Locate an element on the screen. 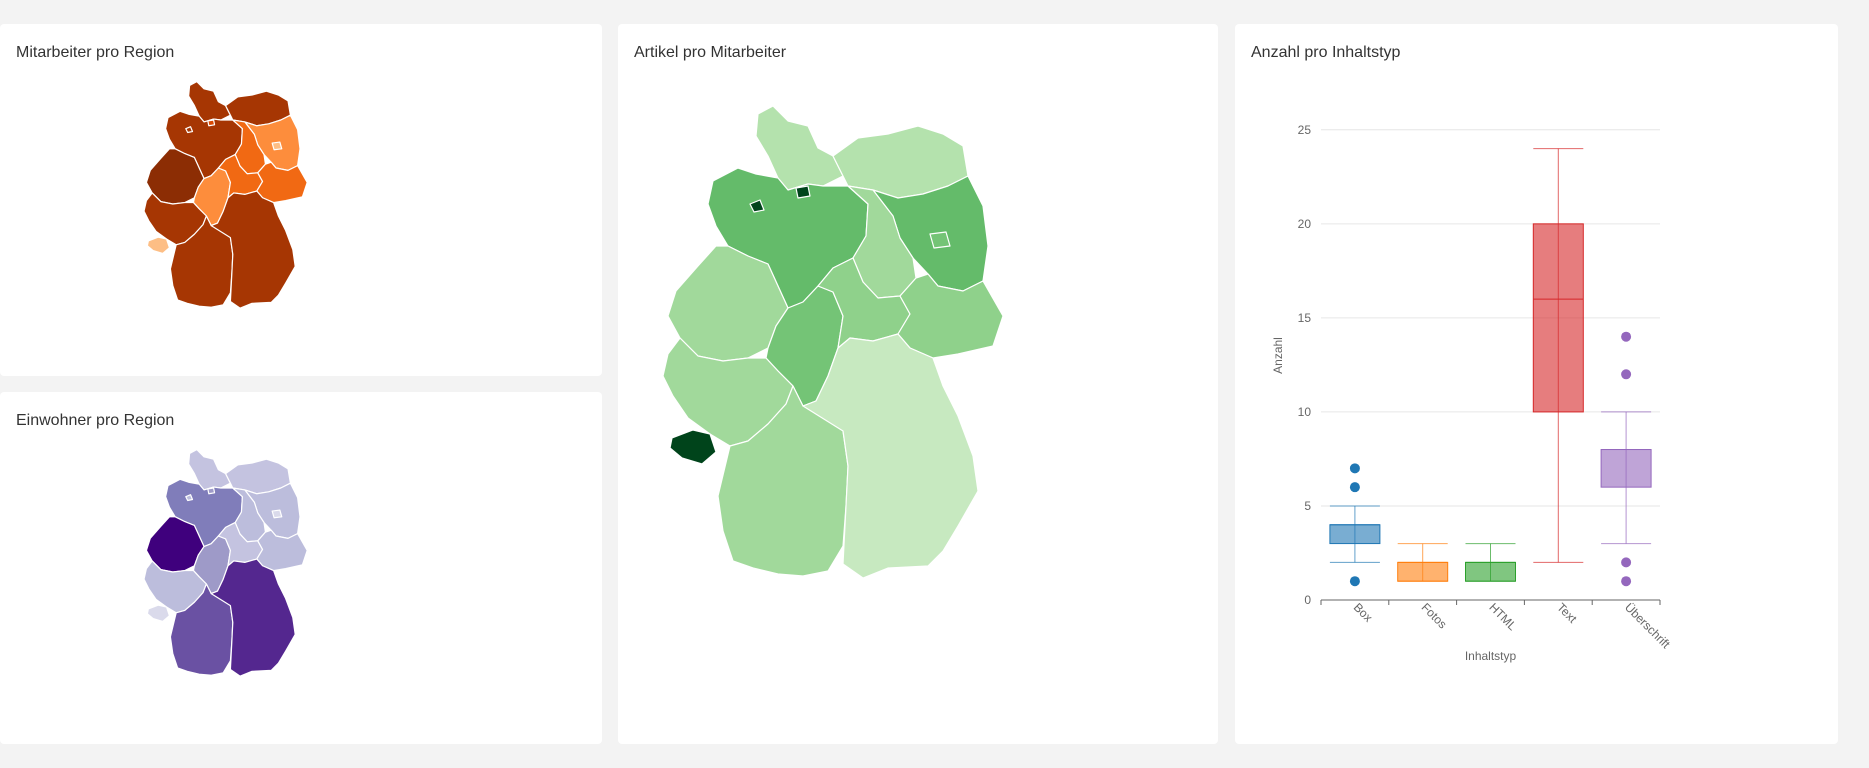 The height and width of the screenshot is (768, 1869). panel-employees-per-region: Mitarbeiter pro Region is located at coordinates (301, 200).